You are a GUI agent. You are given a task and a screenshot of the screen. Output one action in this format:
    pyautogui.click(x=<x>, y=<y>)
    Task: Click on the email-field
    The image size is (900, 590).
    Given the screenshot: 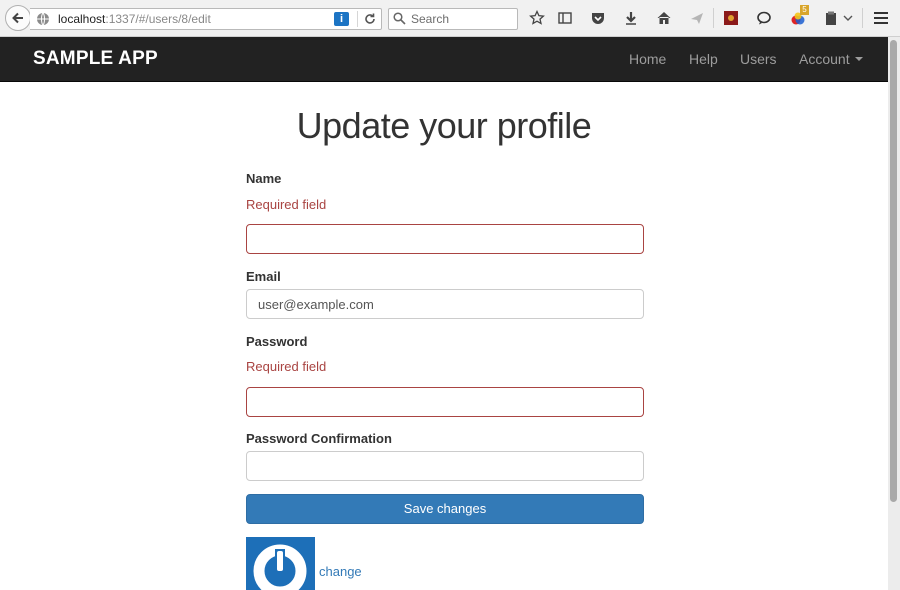 What is the action you would take?
    pyautogui.click(x=445, y=304)
    